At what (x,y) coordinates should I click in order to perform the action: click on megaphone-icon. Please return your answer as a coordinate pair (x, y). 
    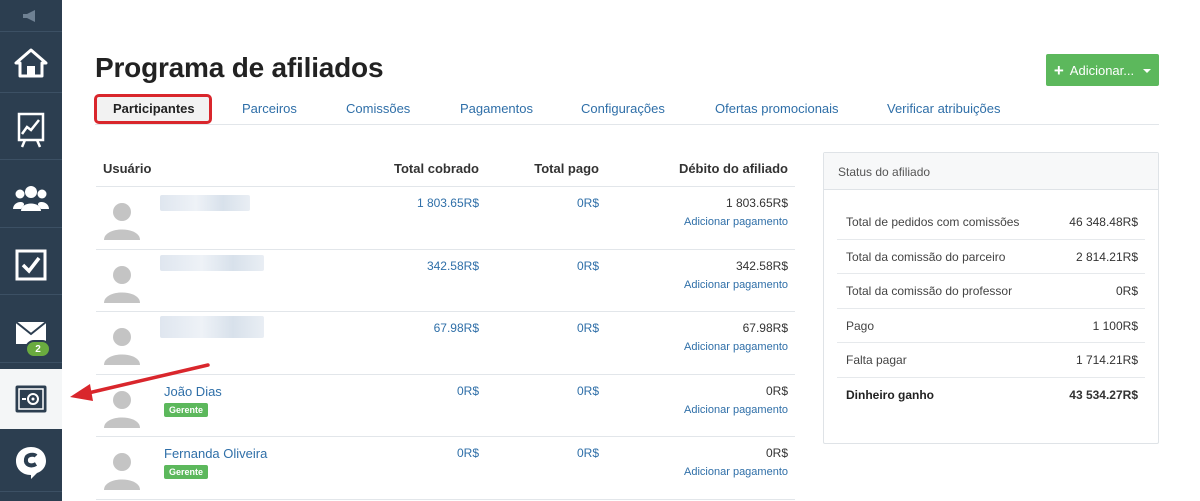
    Looking at the image, I should click on (29, 15).